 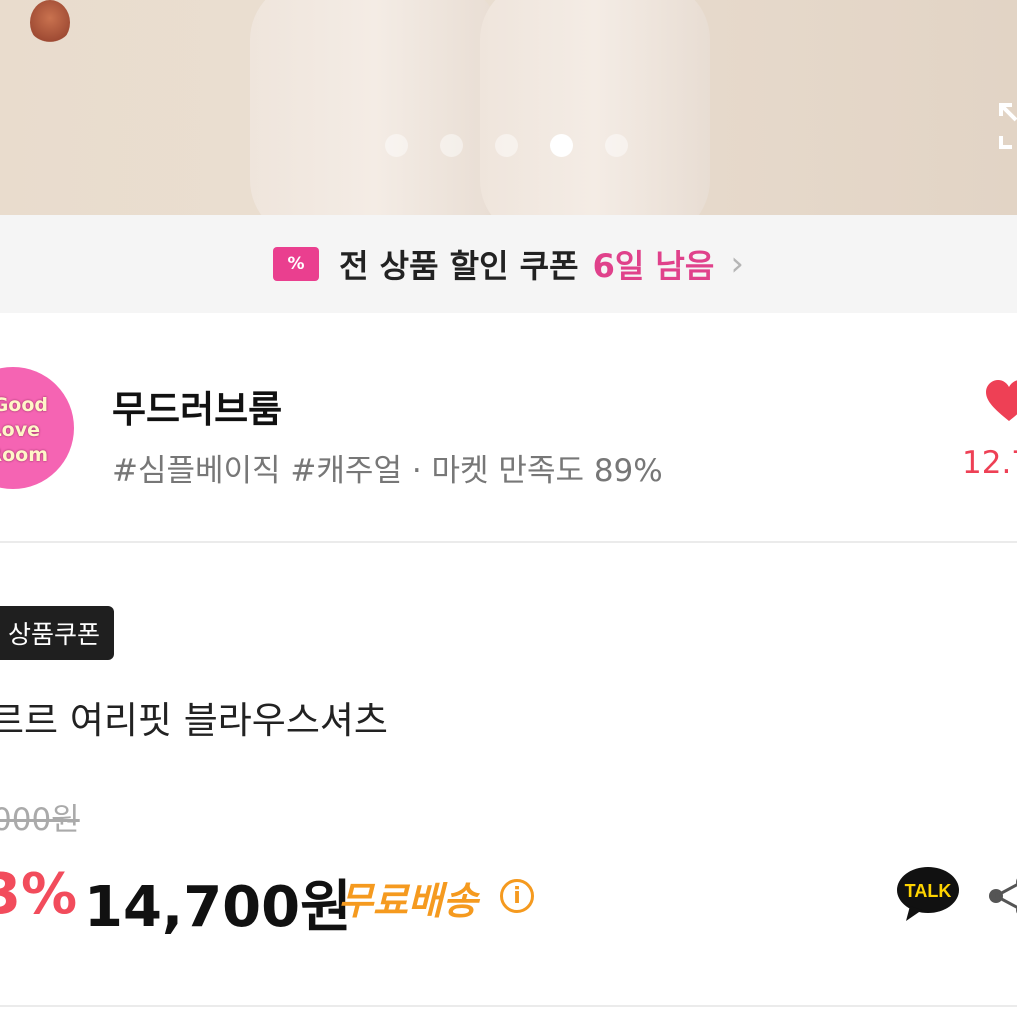 What do you see at coordinates (561, 145) in the screenshot?
I see `carousel-dot-active` at bounding box center [561, 145].